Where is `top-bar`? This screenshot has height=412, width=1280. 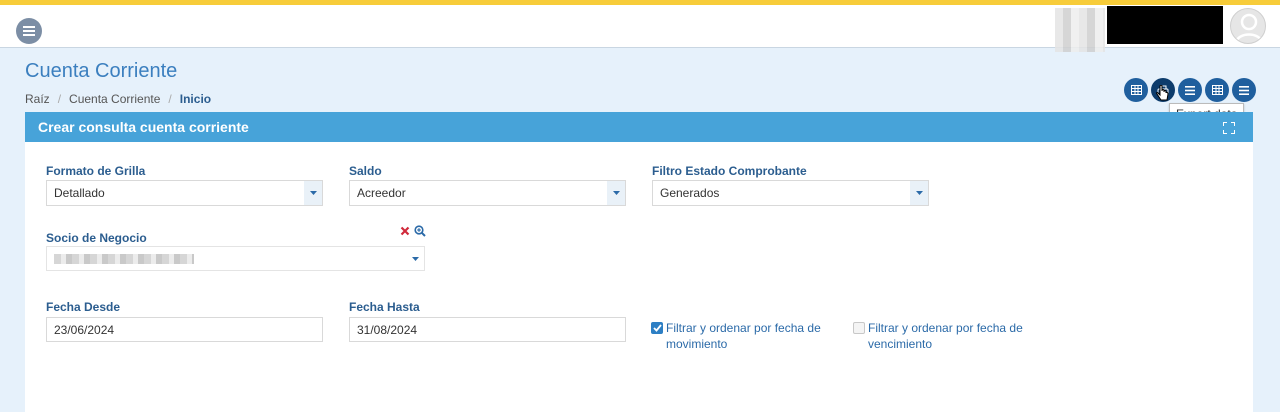 top-bar is located at coordinates (640, 28).